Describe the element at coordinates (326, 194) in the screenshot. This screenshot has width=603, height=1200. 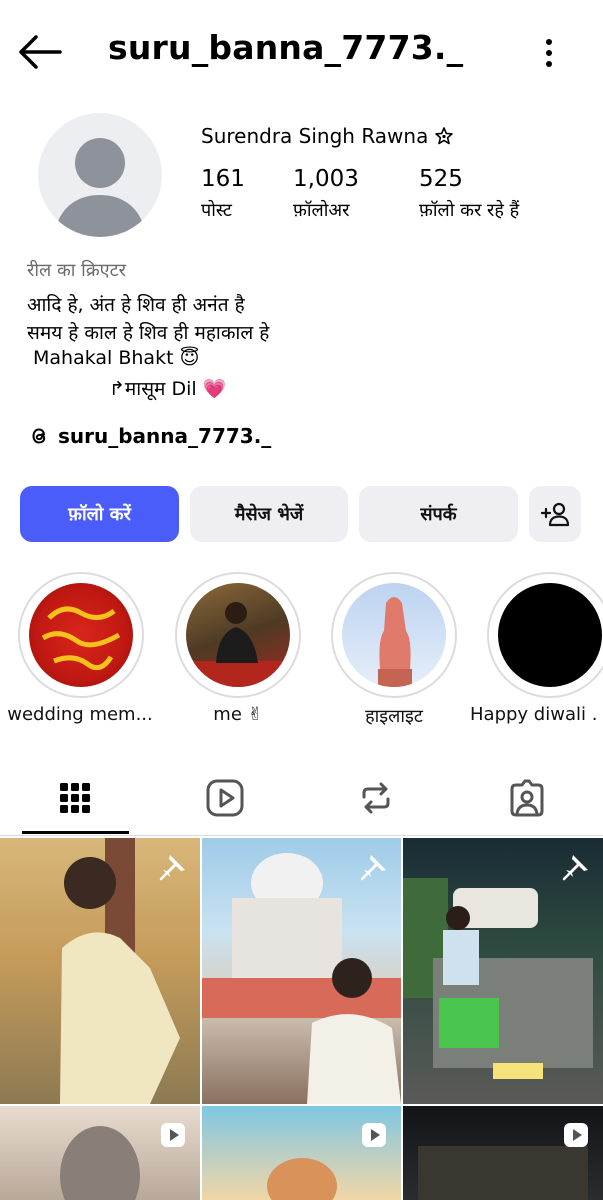
I see `stat-followers: 1,003 फ़ॉलोअर` at that location.